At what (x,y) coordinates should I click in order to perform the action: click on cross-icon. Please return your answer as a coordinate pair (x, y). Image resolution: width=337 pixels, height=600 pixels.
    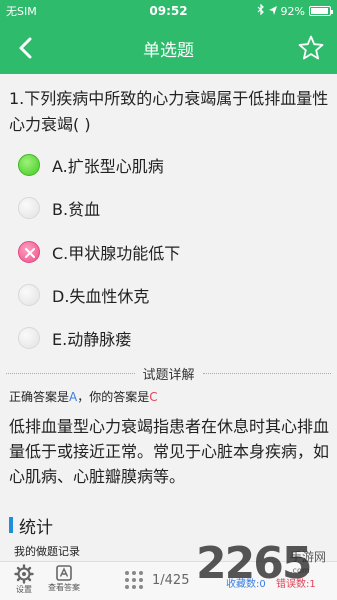
    Looking at the image, I should click on (30, 253).